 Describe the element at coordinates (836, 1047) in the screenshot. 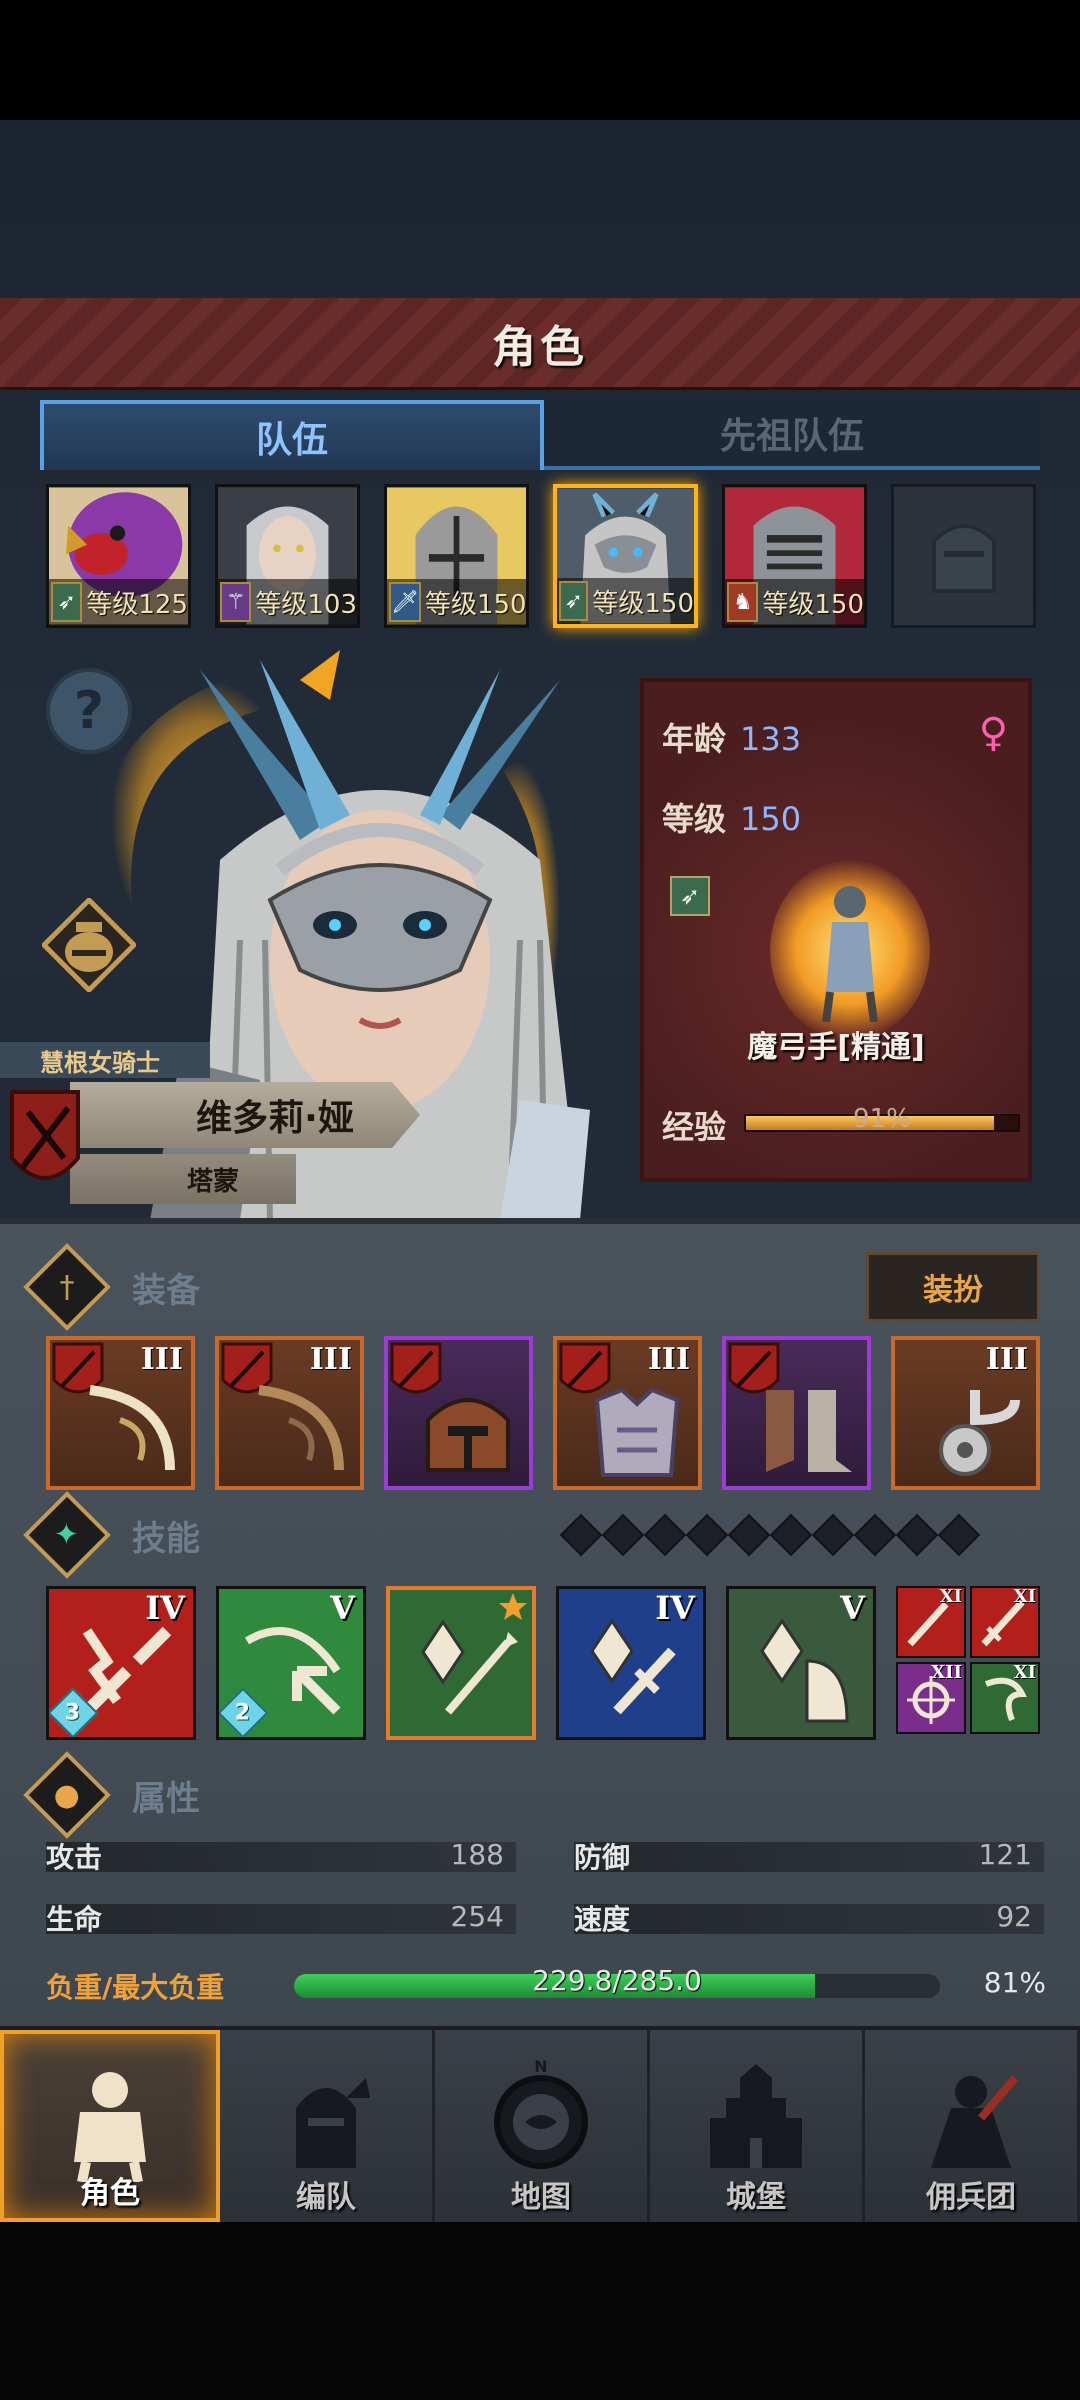

I see `class-name: 魔弓手[精通]` at that location.